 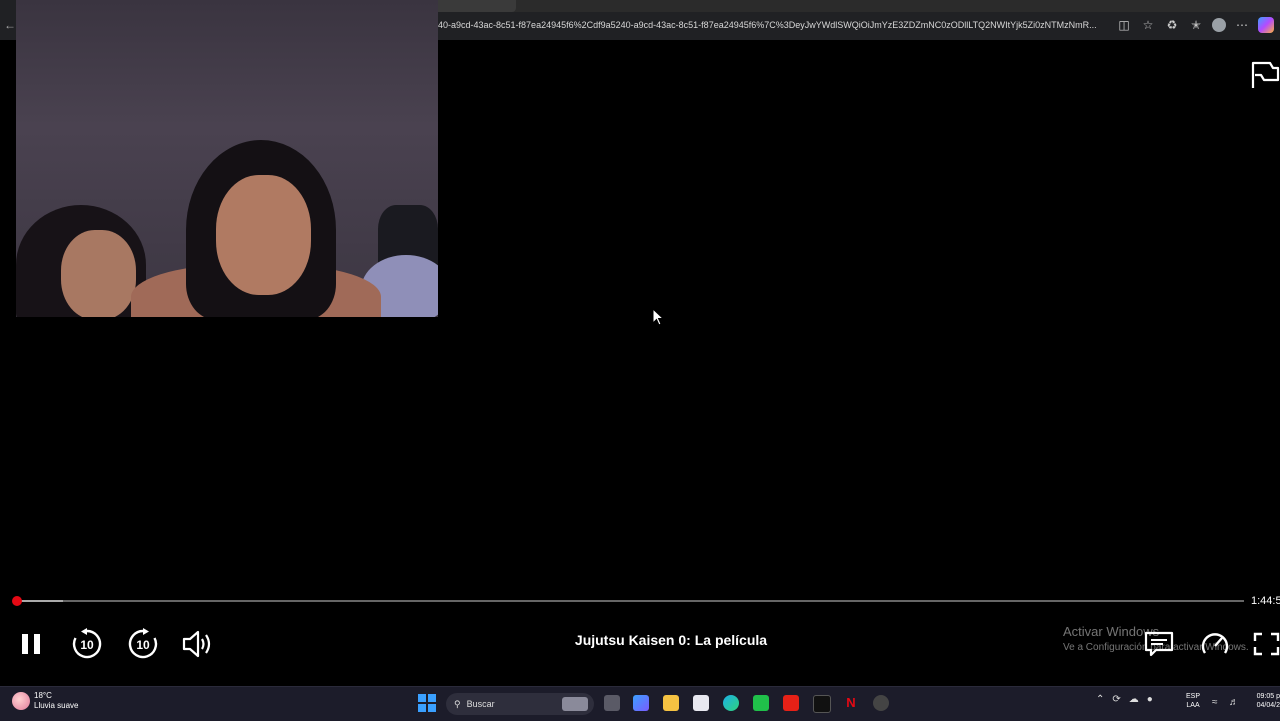 I want to click on playback-speed-button, so click(x=1215, y=644).